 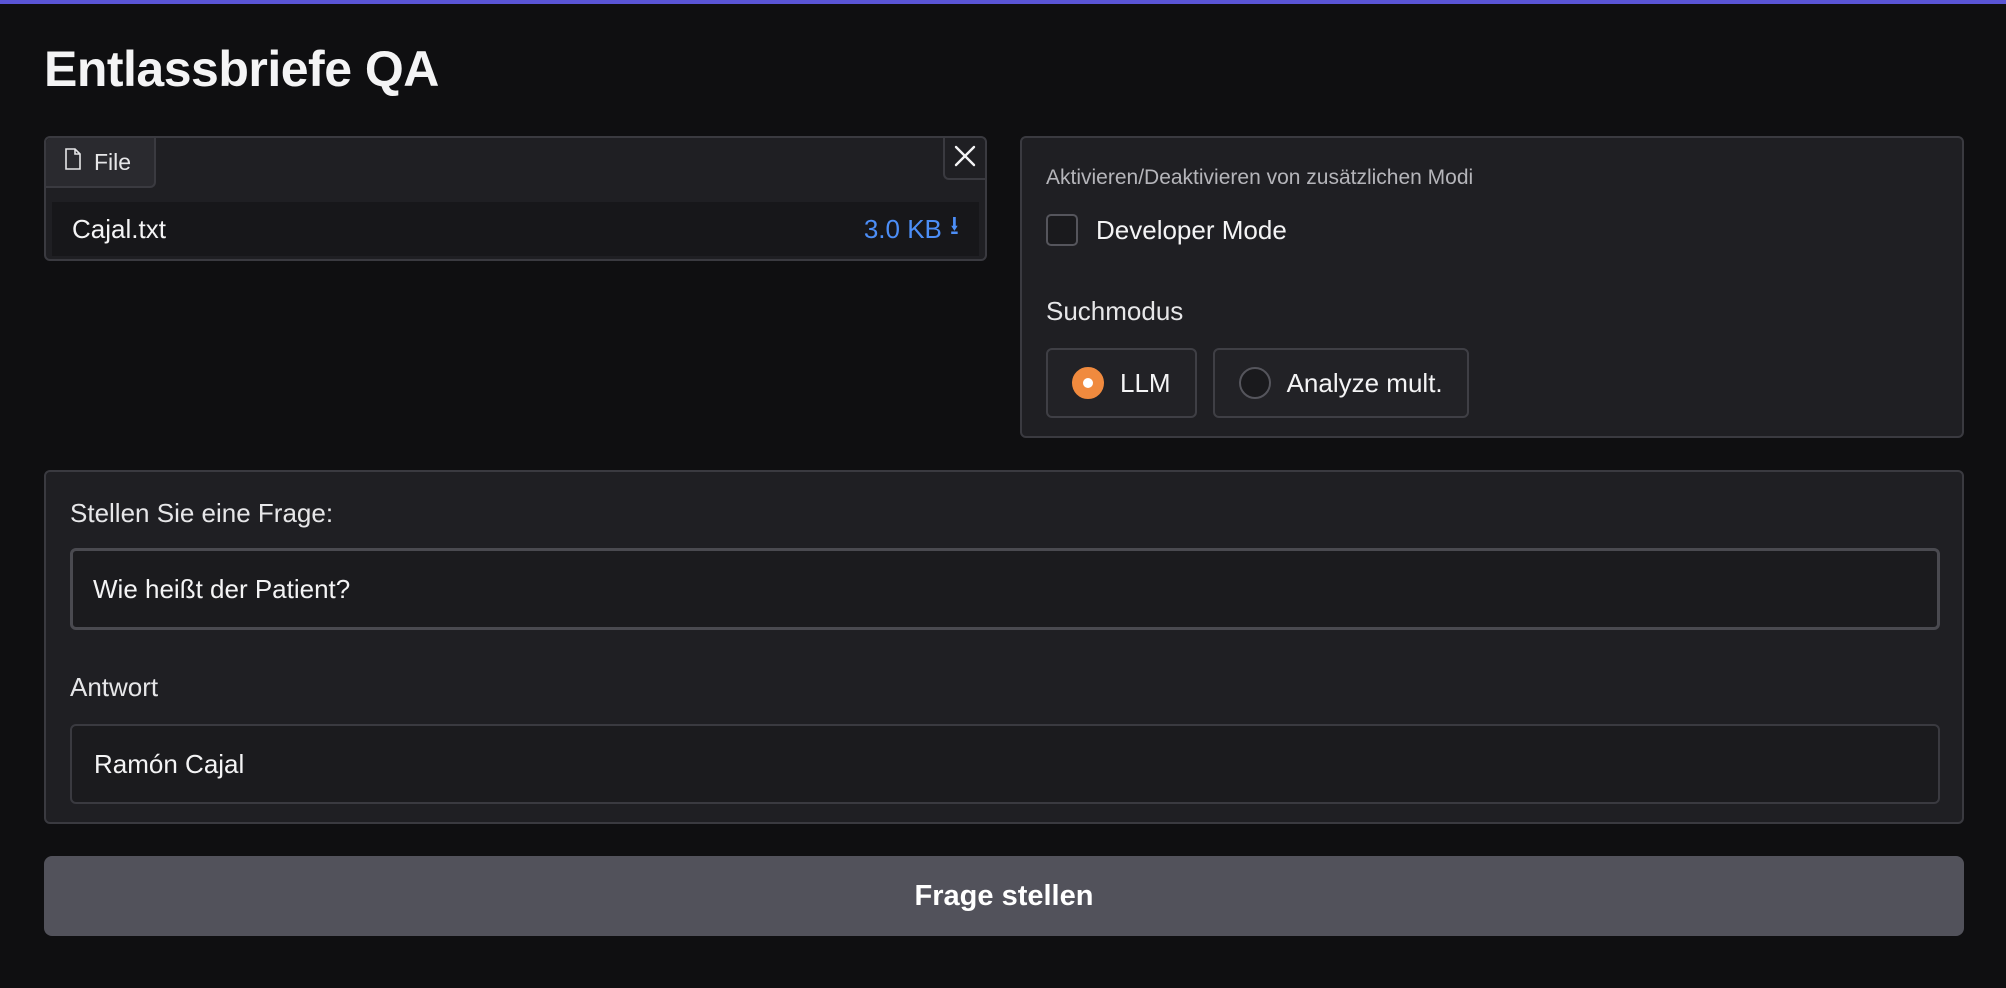 What do you see at coordinates (1062, 230) in the screenshot?
I see `developer-mode-checkbox` at bounding box center [1062, 230].